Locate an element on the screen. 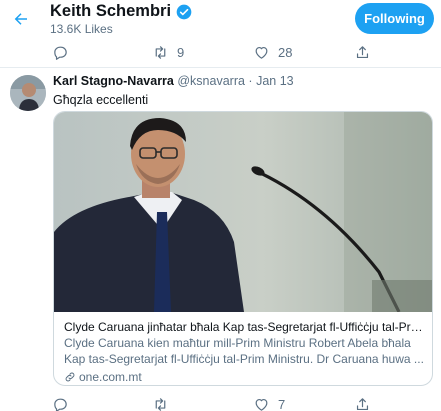 The image size is (441, 411). card-domain: one.com.mt is located at coordinates (110, 377).